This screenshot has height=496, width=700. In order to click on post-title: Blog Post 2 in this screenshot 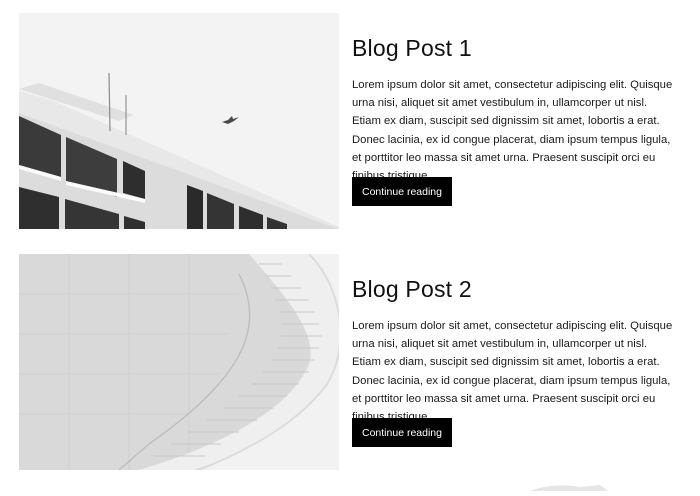, I will do `click(412, 289)`.